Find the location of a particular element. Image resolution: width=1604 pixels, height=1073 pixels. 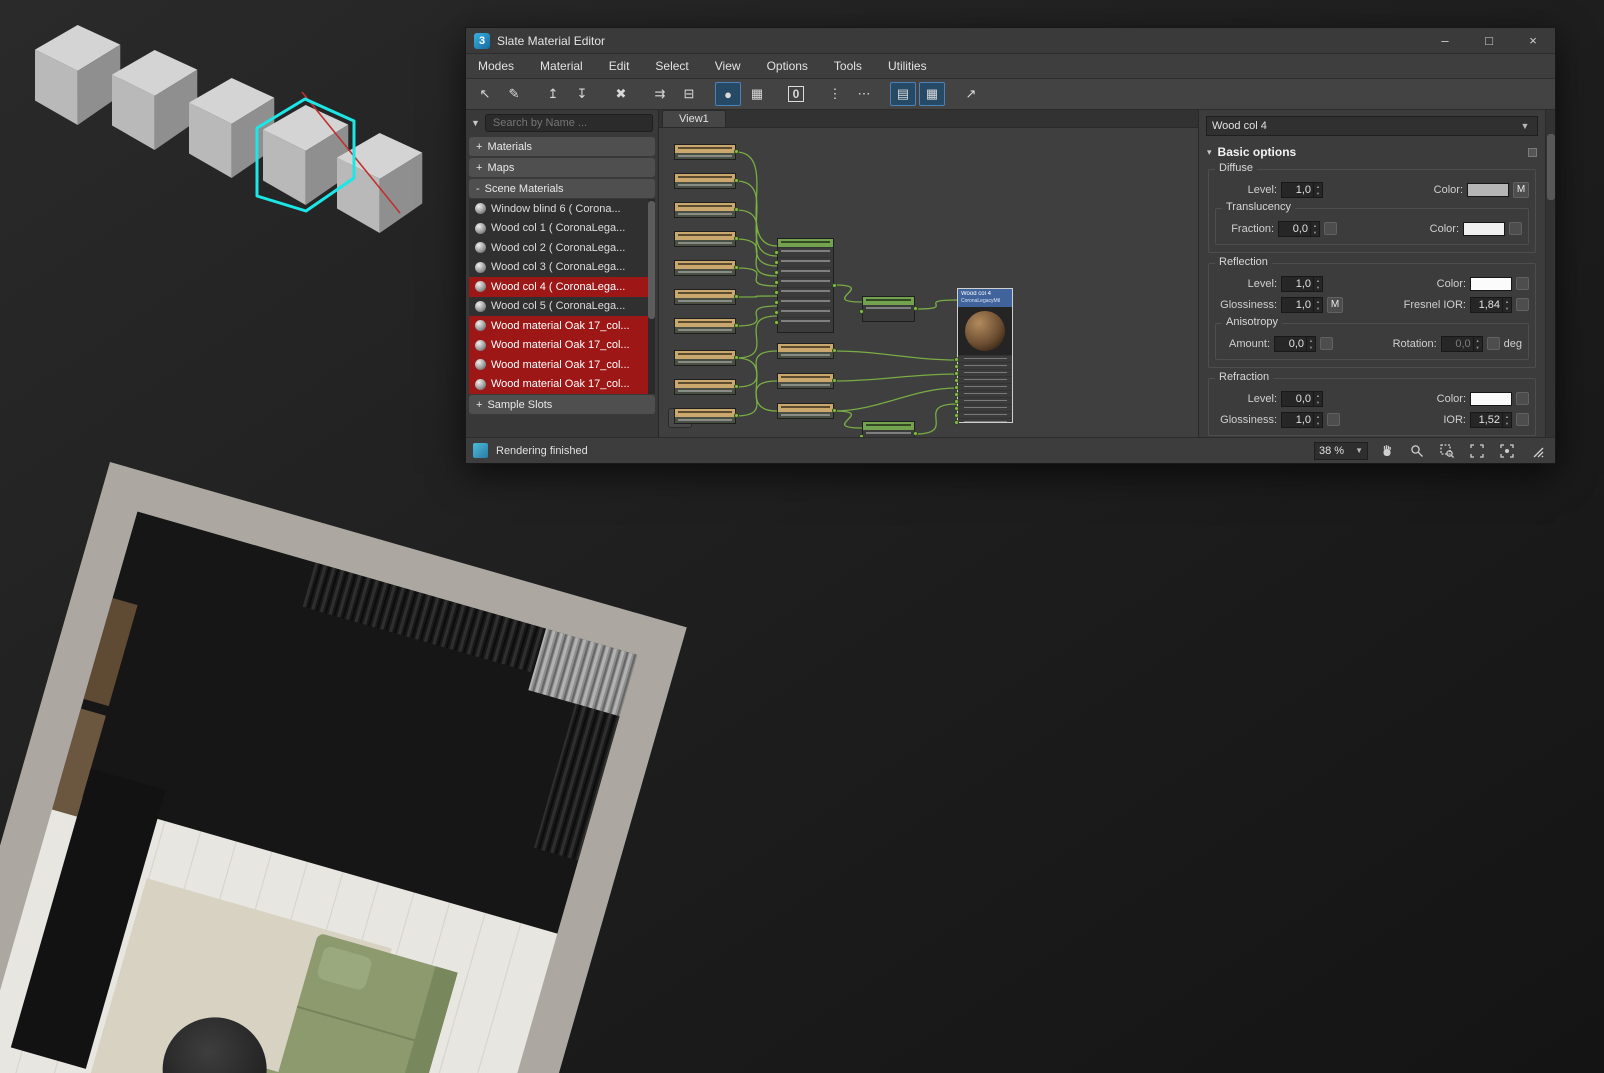

delete-selected-icon: ✖ is located at coordinates (621, 94).